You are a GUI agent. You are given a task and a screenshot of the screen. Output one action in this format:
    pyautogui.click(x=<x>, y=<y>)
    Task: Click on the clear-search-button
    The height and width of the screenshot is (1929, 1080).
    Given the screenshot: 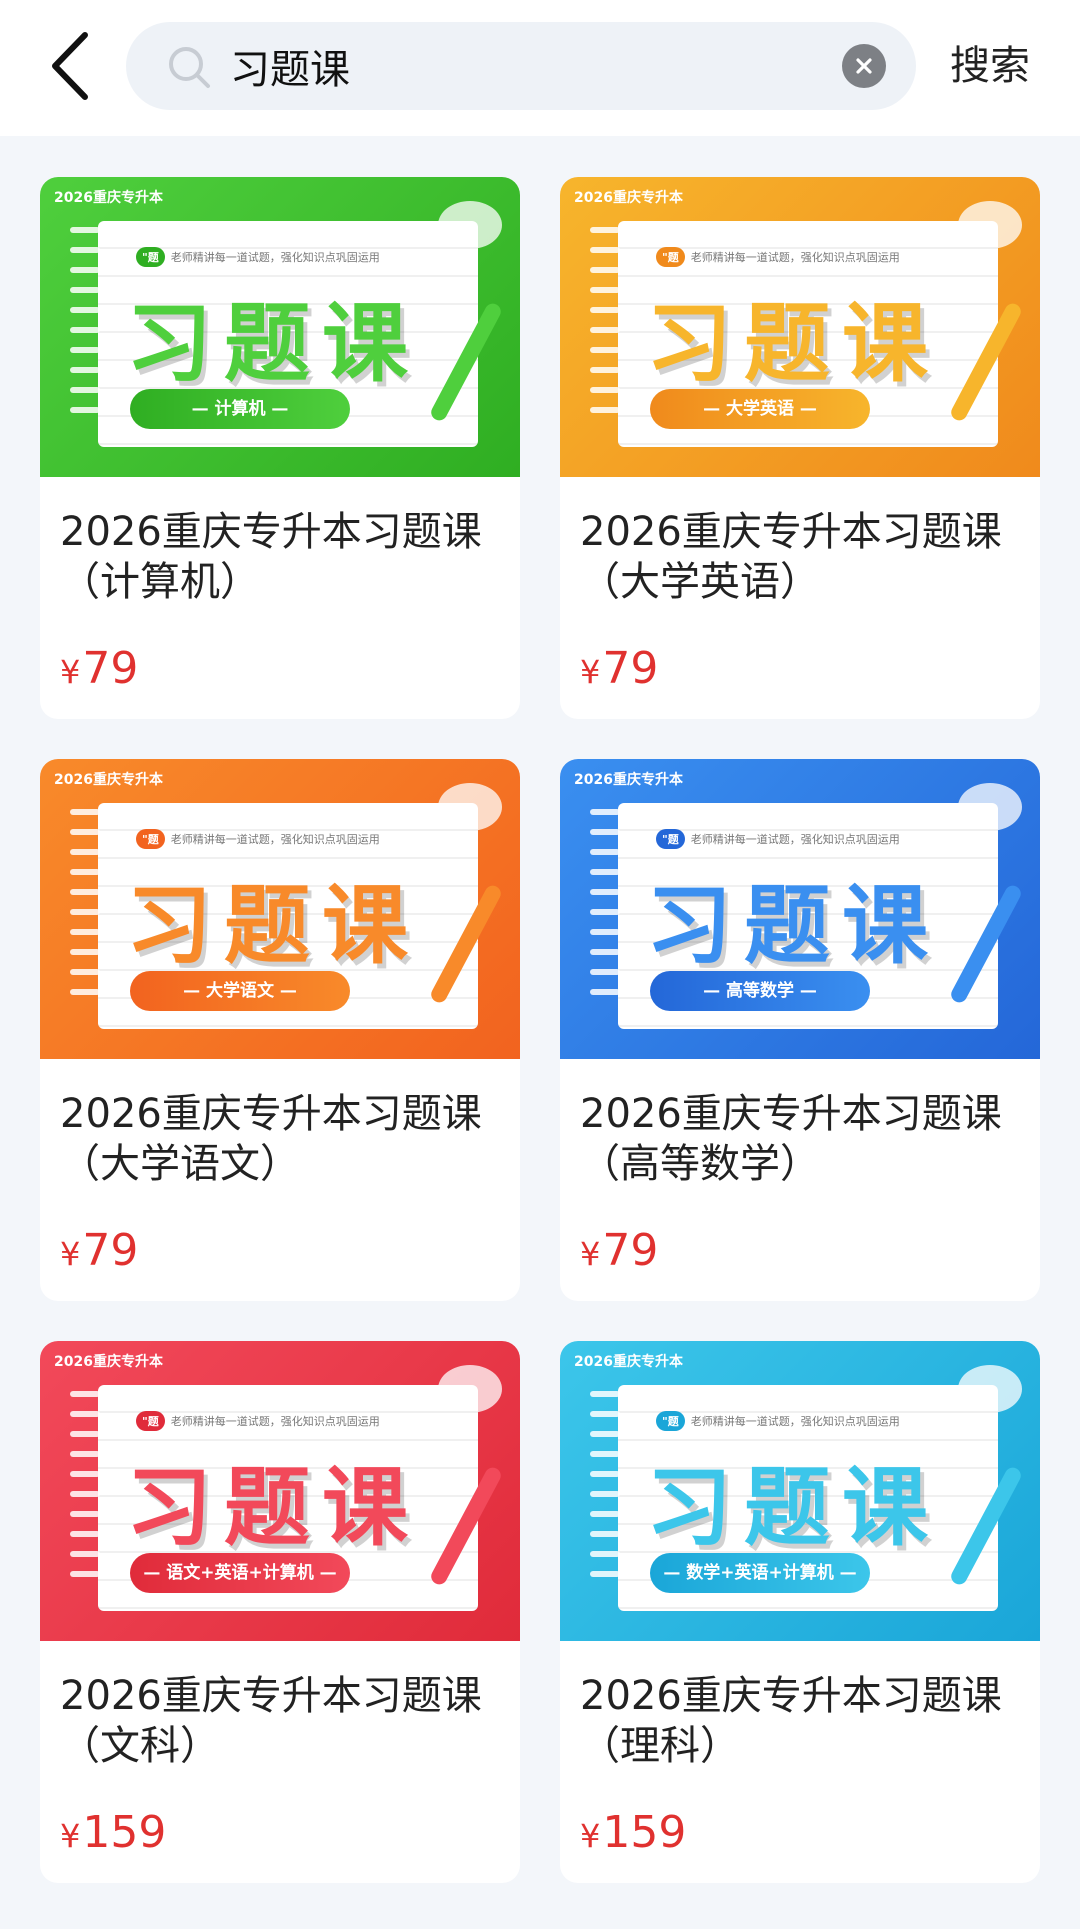 What is the action you would take?
    pyautogui.click(x=864, y=66)
    